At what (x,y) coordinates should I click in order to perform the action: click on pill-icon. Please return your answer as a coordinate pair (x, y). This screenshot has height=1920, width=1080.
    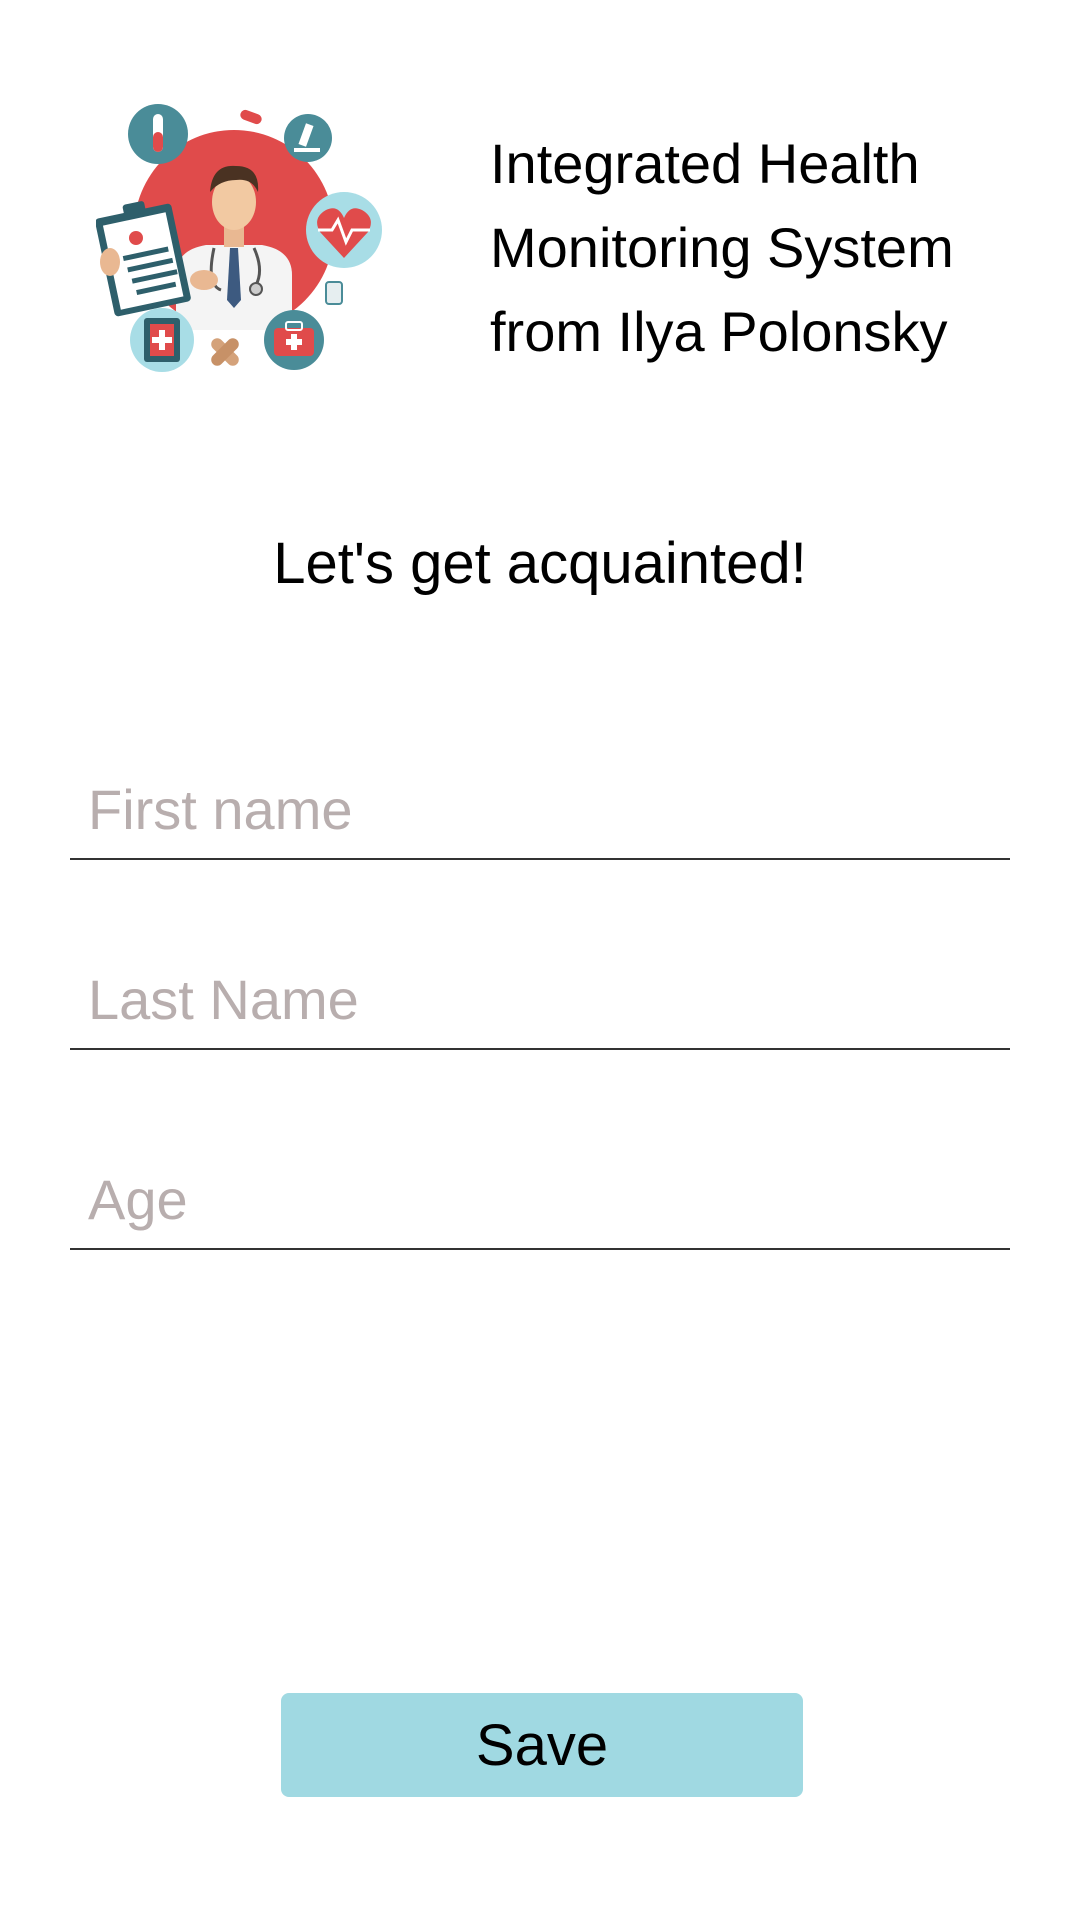
    Looking at the image, I should click on (251, 117).